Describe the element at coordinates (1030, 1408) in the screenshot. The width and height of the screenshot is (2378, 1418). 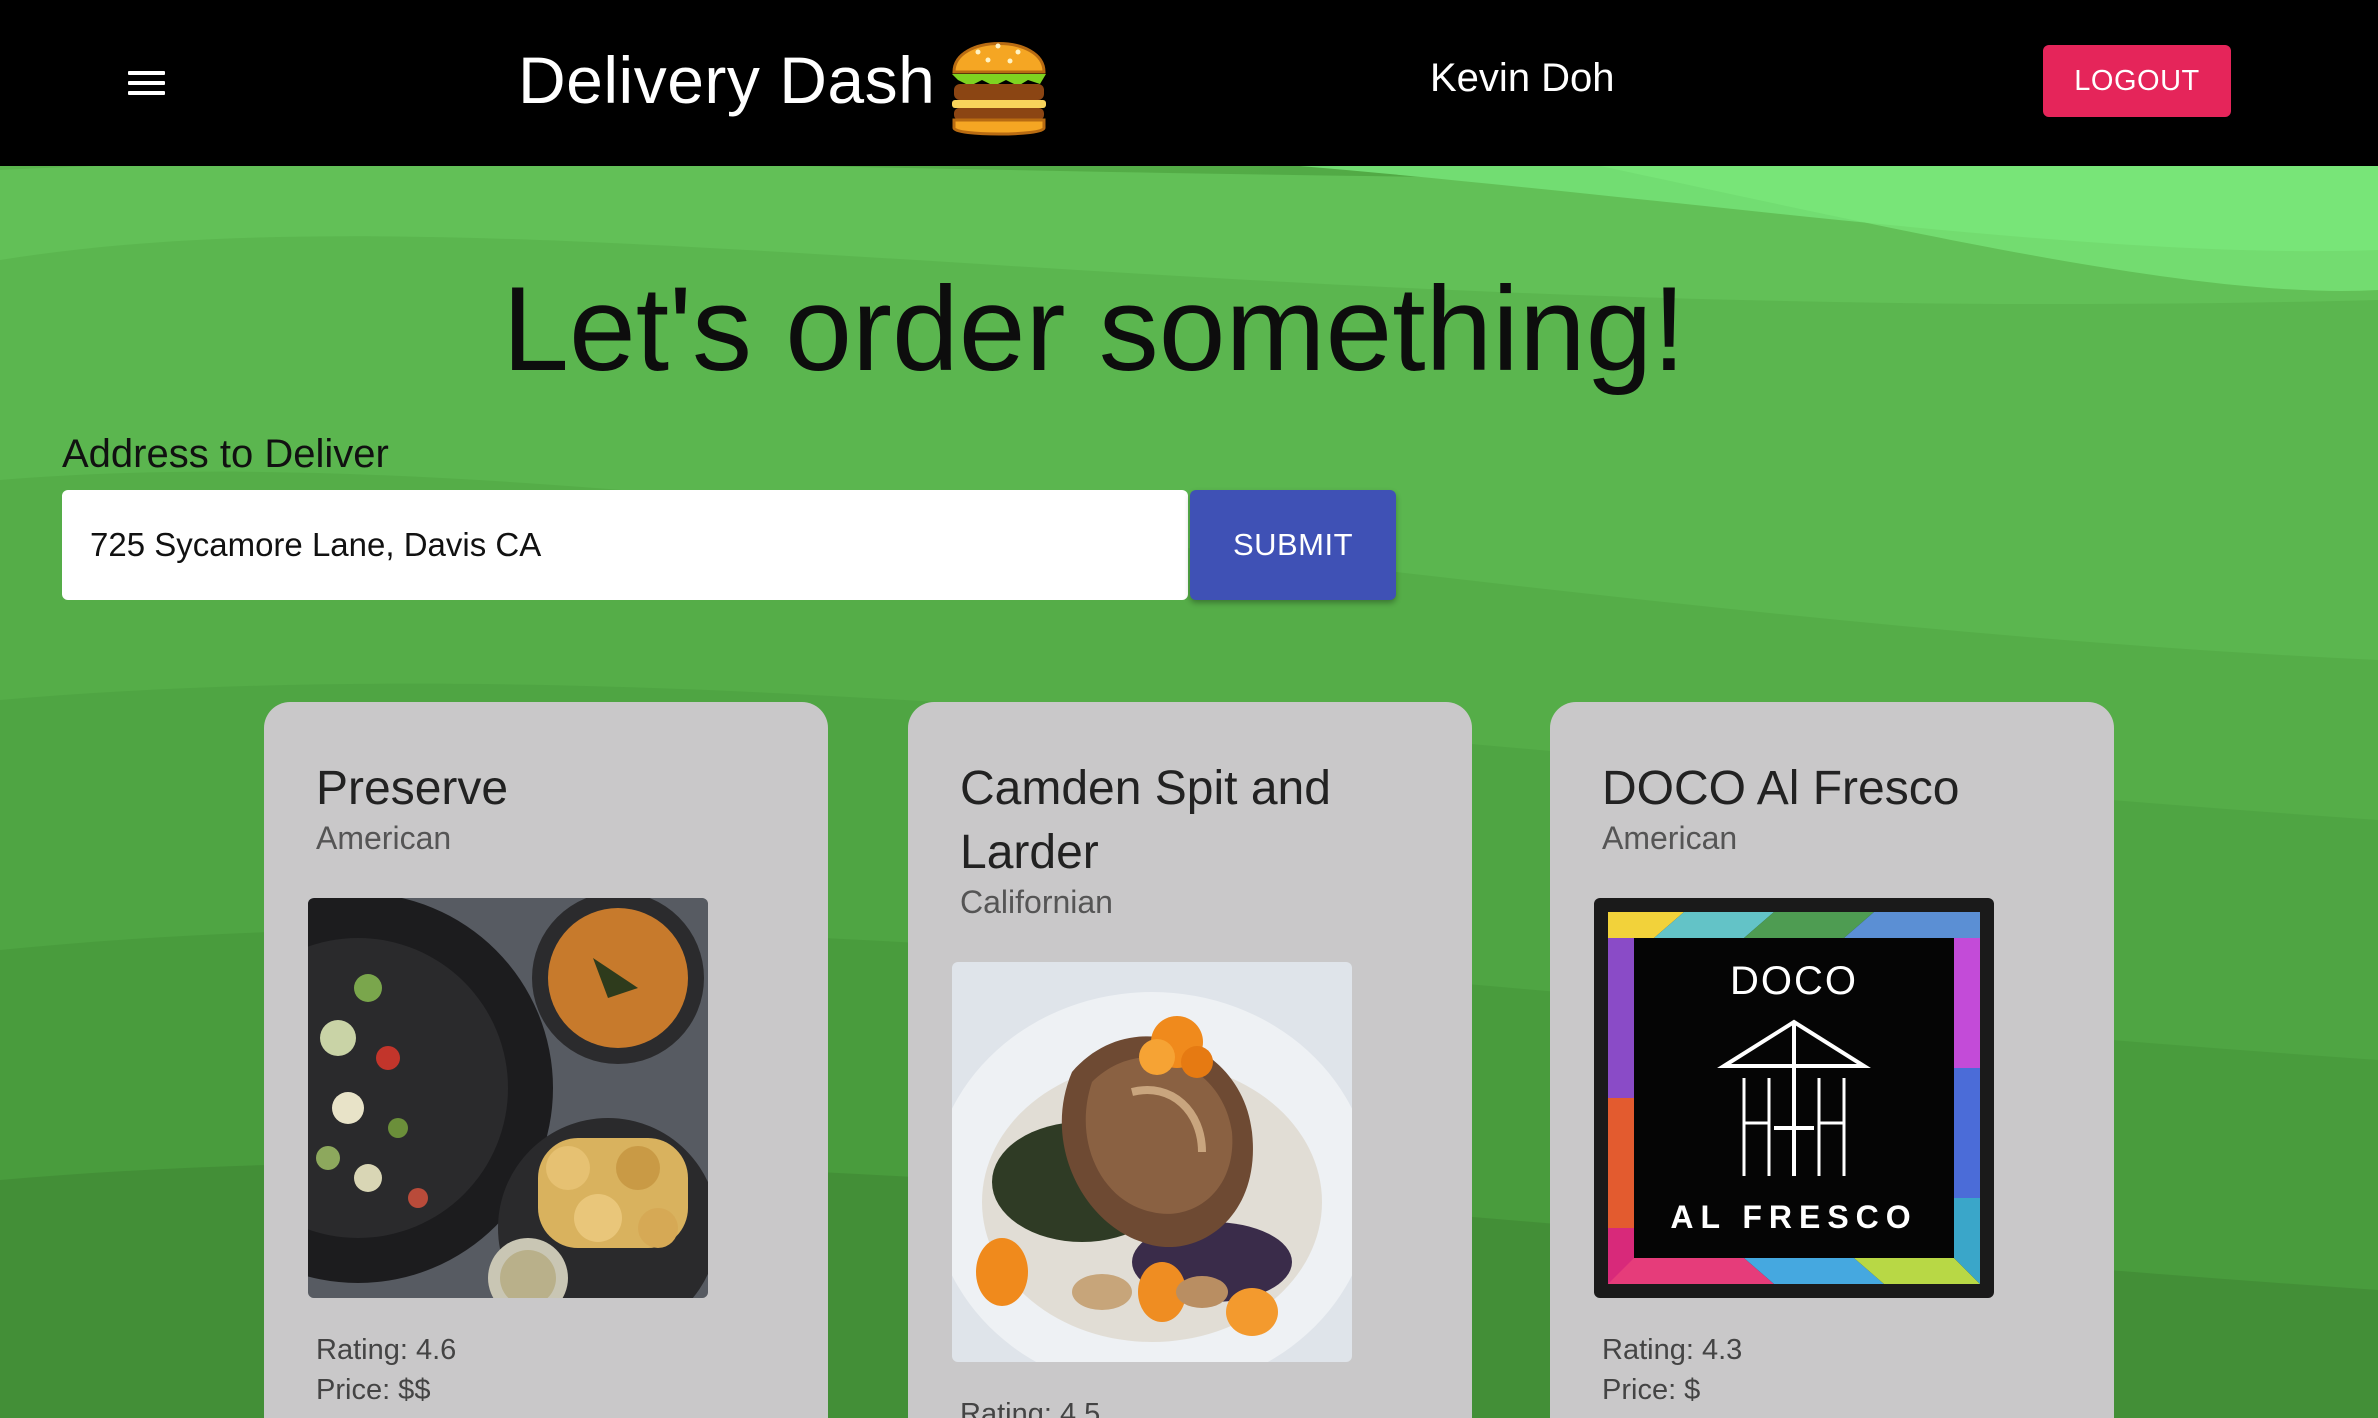
I see `restaurant-rating: Rating: 4.5` at that location.